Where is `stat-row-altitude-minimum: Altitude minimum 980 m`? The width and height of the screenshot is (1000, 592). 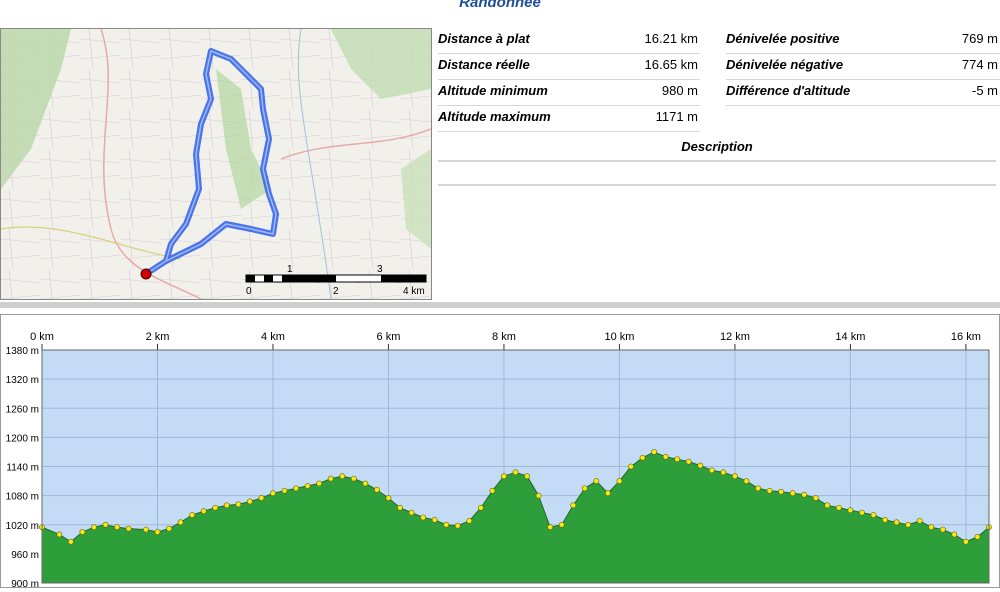
stat-row-altitude-minimum: Altitude minimum 980 m is located at coordinates (569, 93).